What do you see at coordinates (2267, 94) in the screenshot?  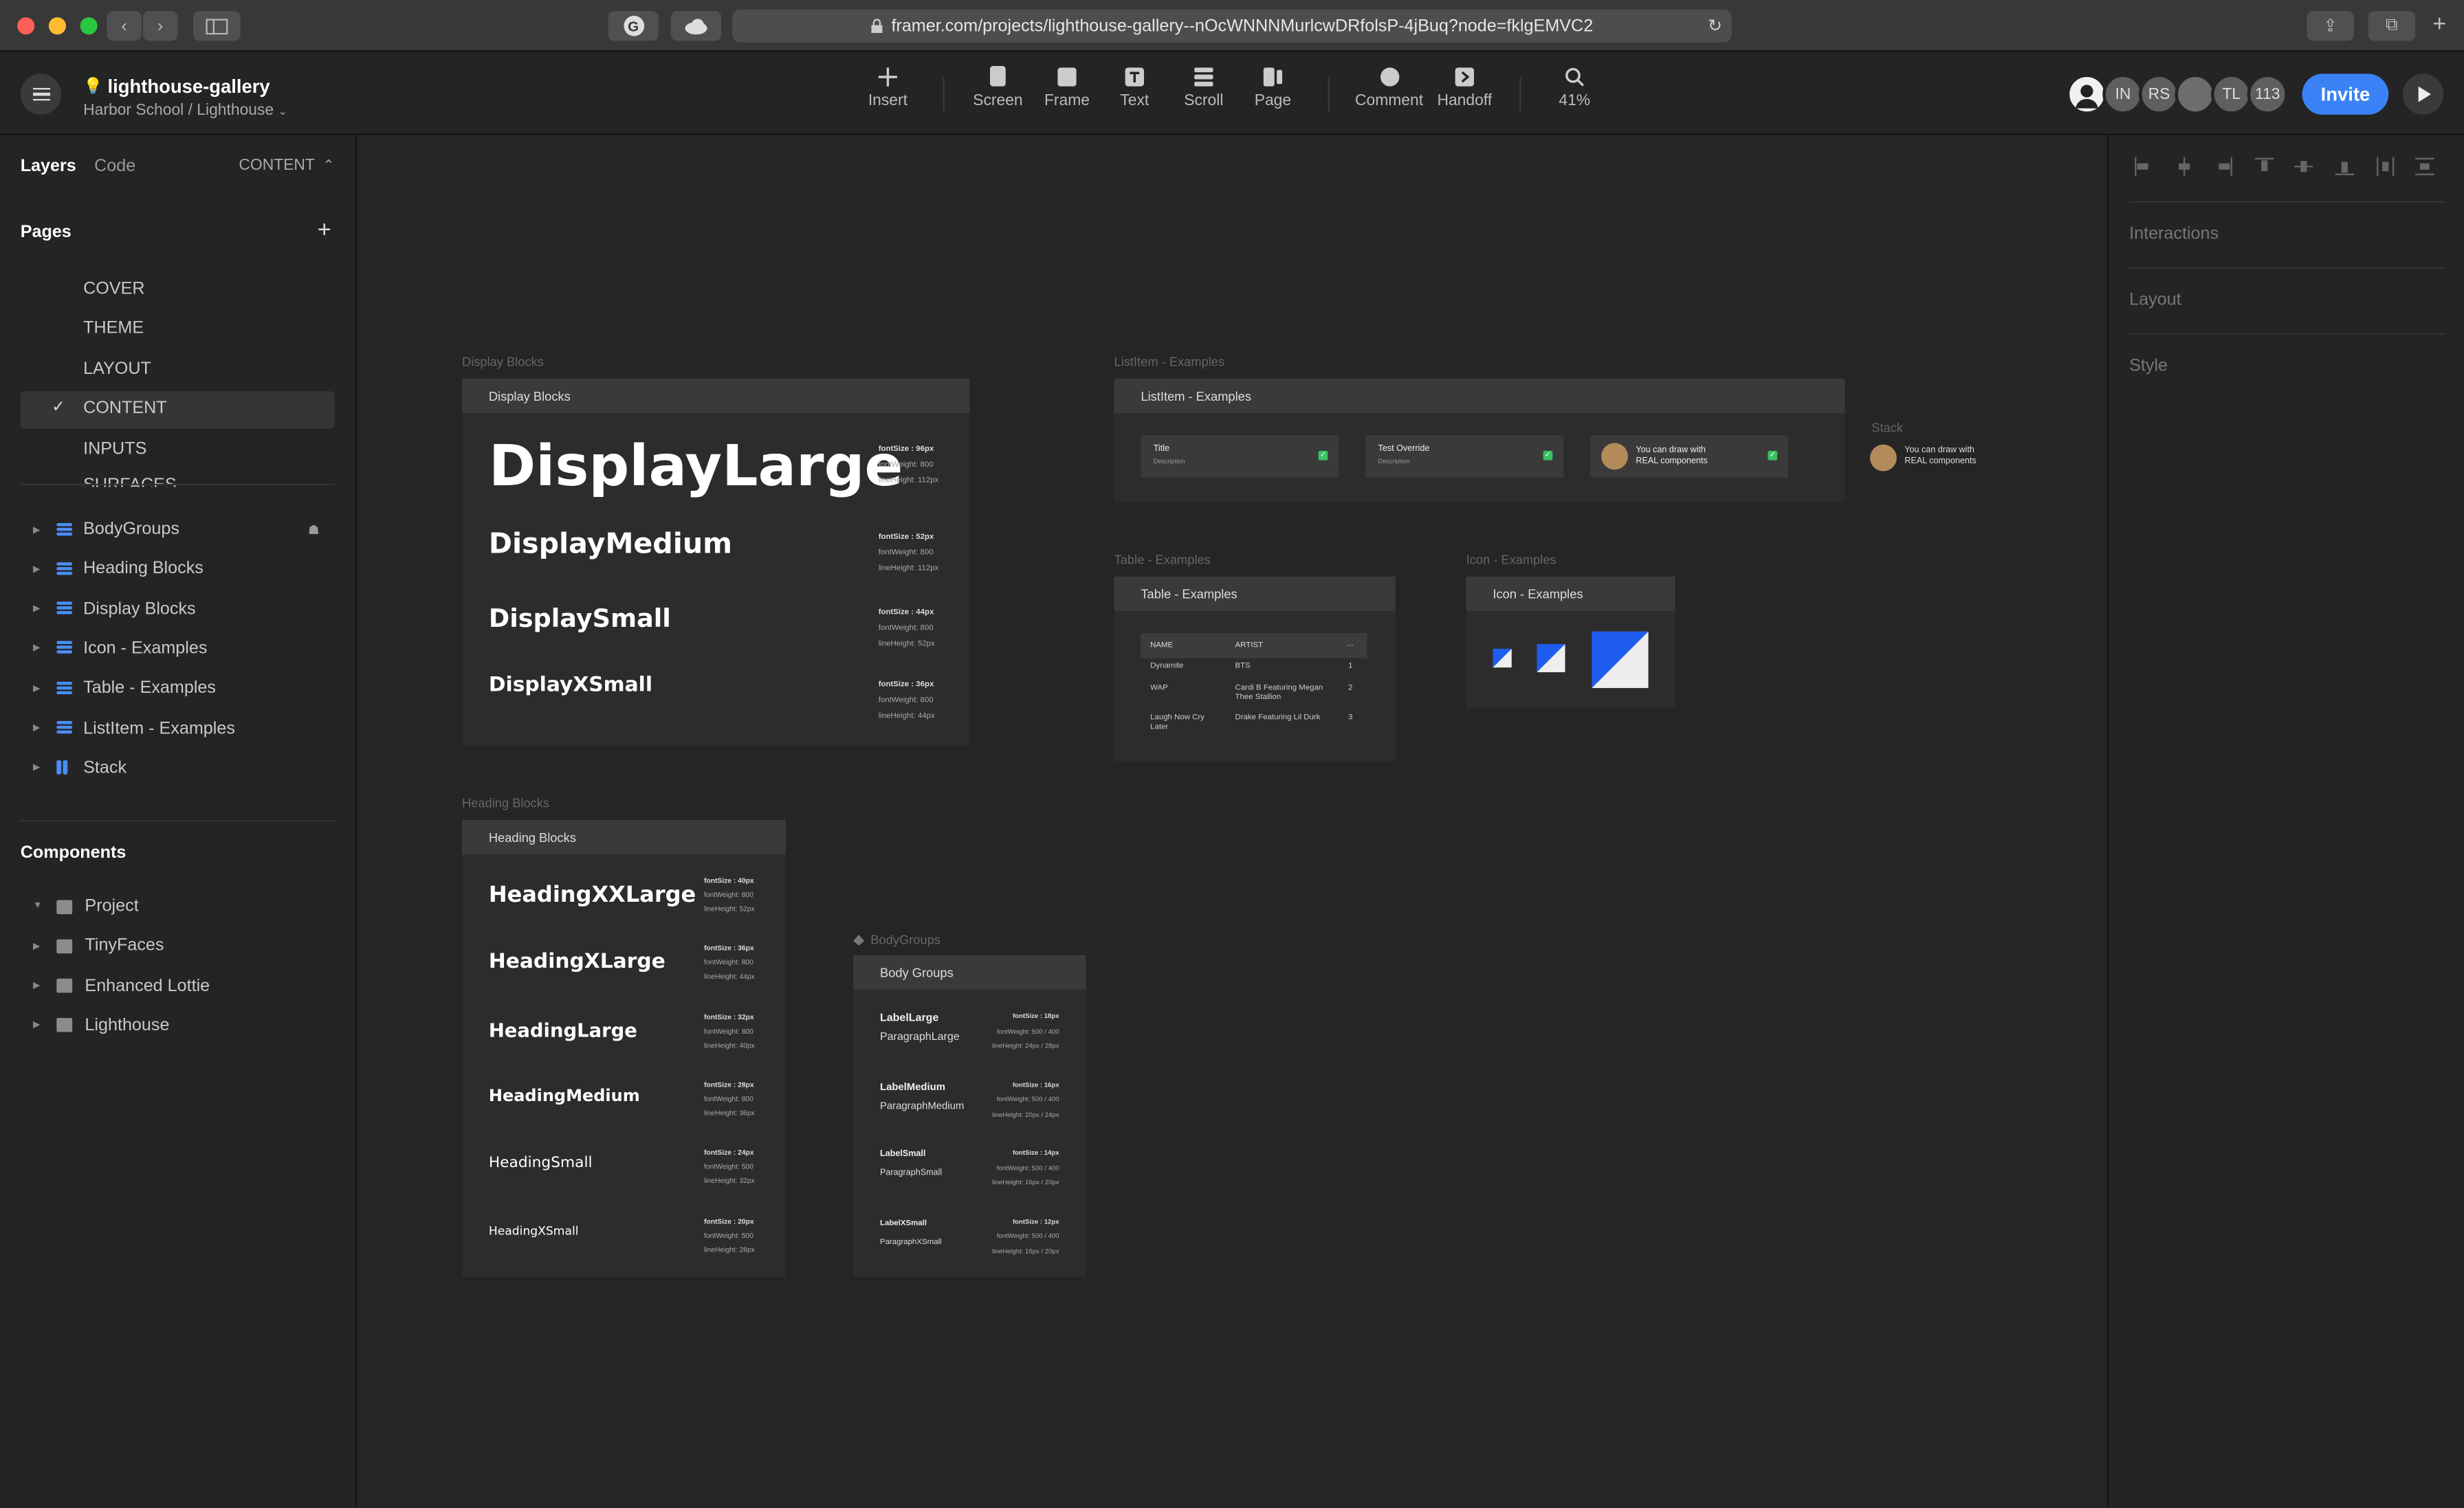 I see `more-collaborators-badge: 113` at bounding box center [2267, 94].